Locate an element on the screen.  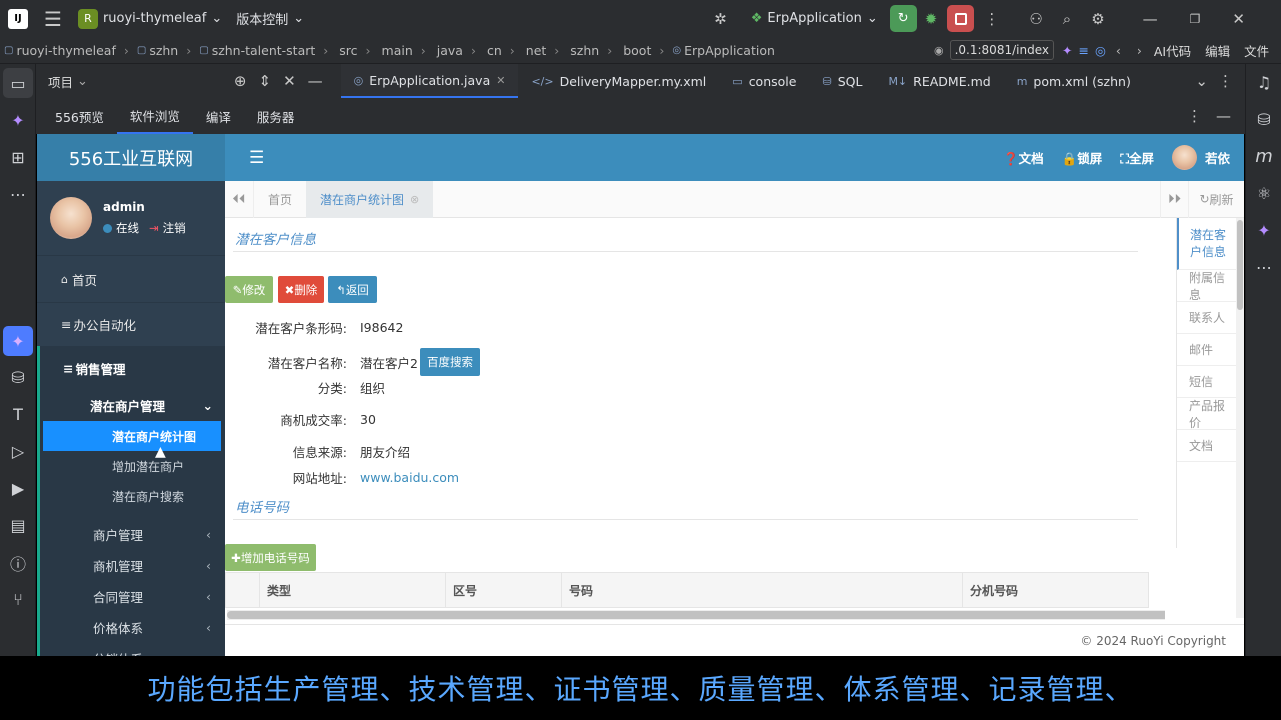
editor-tab: m pom.xml (szhn) is located at coordinates (1074, 81).